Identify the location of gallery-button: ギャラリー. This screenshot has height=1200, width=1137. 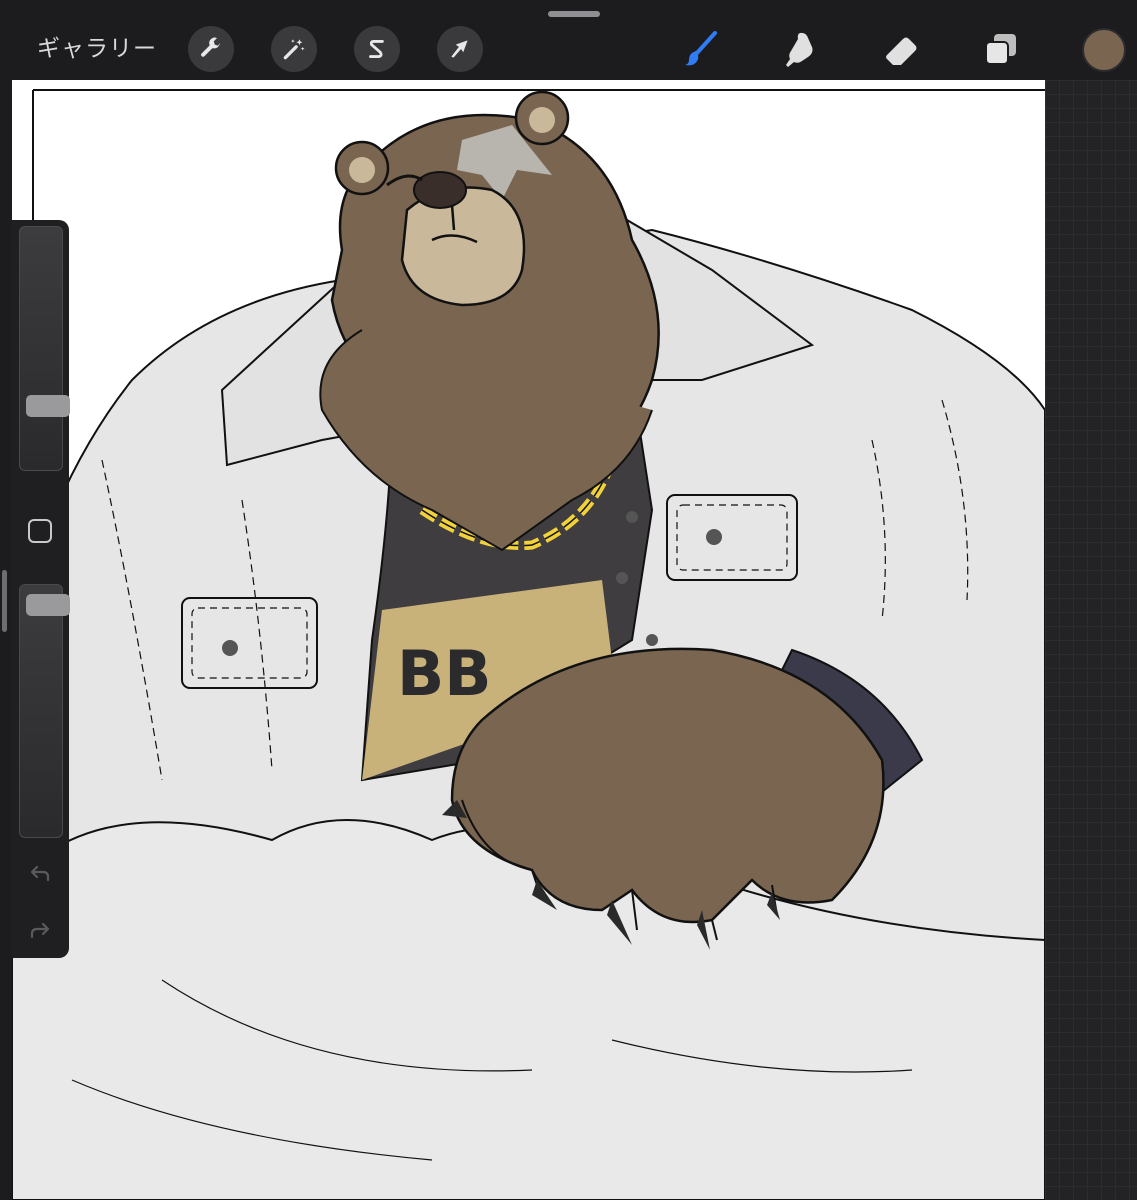
(97, 49).